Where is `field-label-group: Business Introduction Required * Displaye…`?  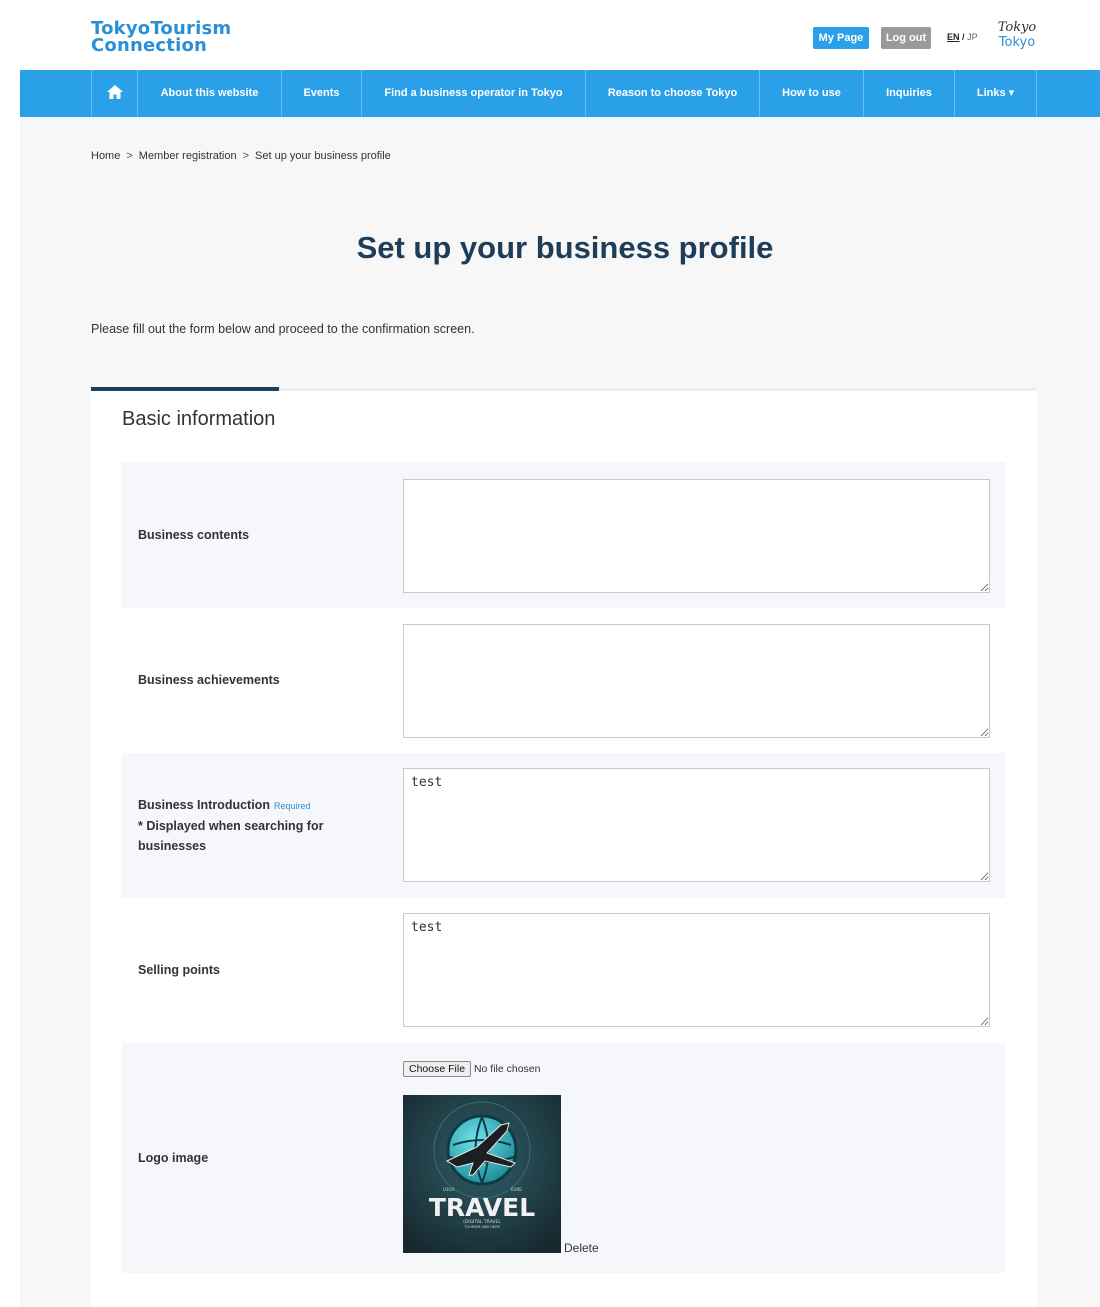
field-label-group: Business Introduction Required * Displaye… is located at coordinates (230, 825).